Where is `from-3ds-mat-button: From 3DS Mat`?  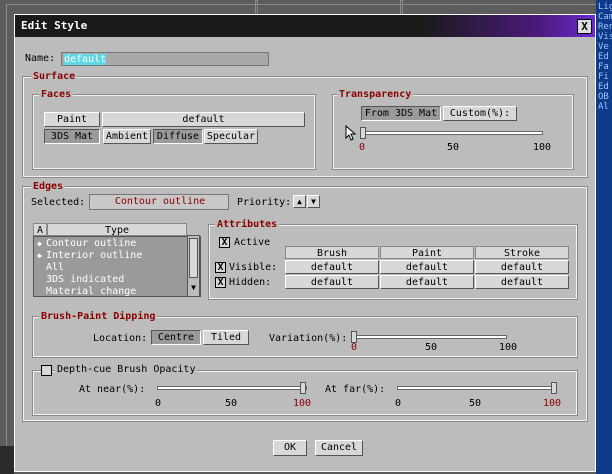 from-3ds-mat-button: From 3DS Mat is located at coordinates (401, 113).